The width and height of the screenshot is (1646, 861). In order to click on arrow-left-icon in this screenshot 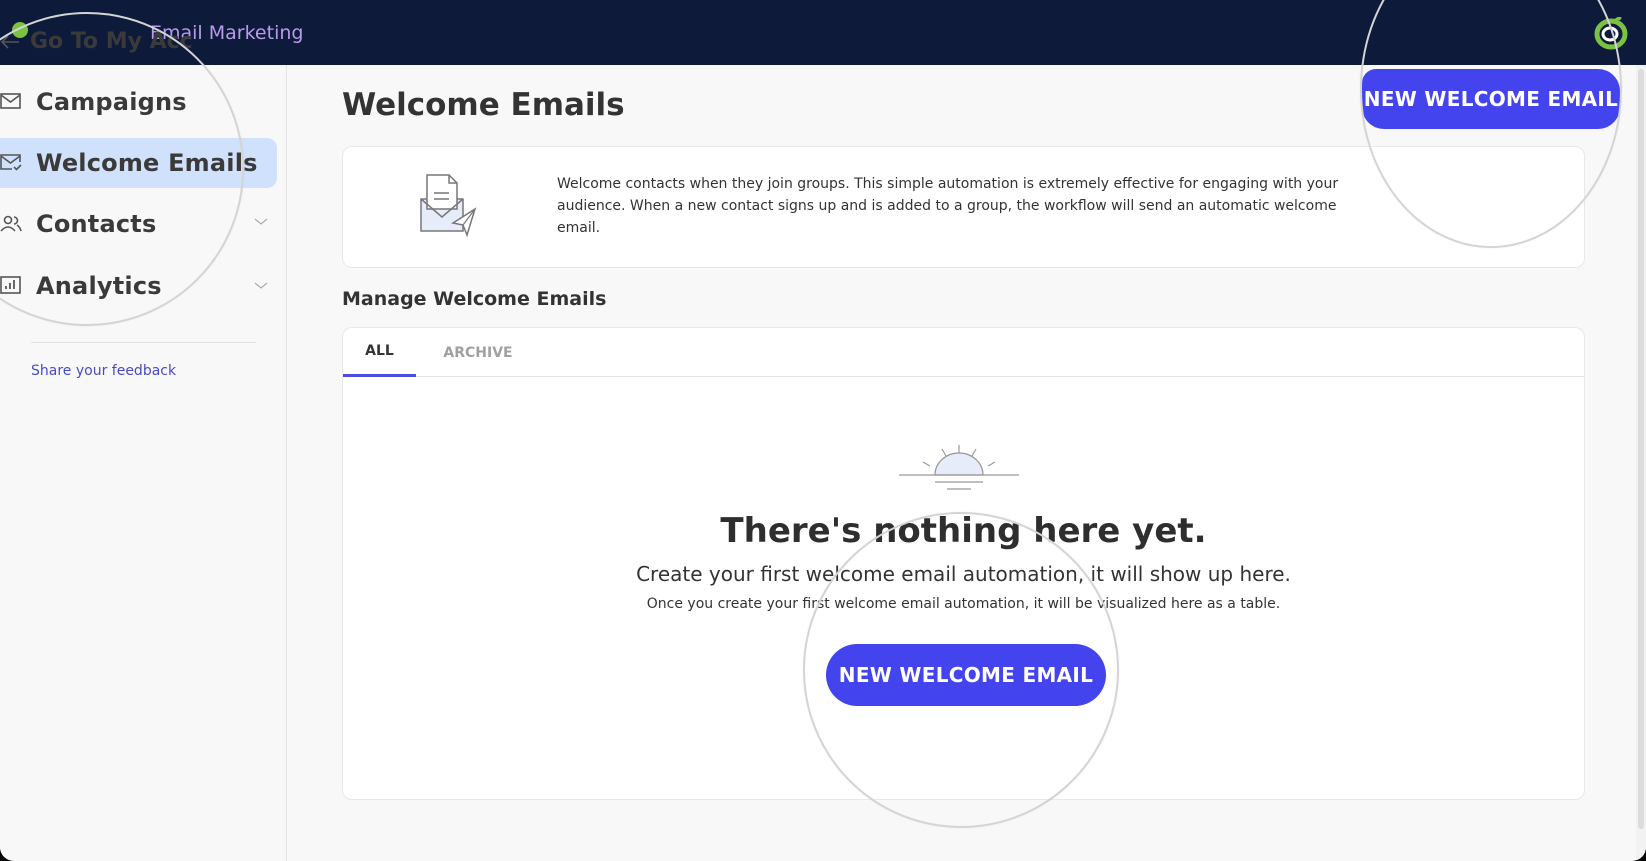, I will do `click(9, 42)`.